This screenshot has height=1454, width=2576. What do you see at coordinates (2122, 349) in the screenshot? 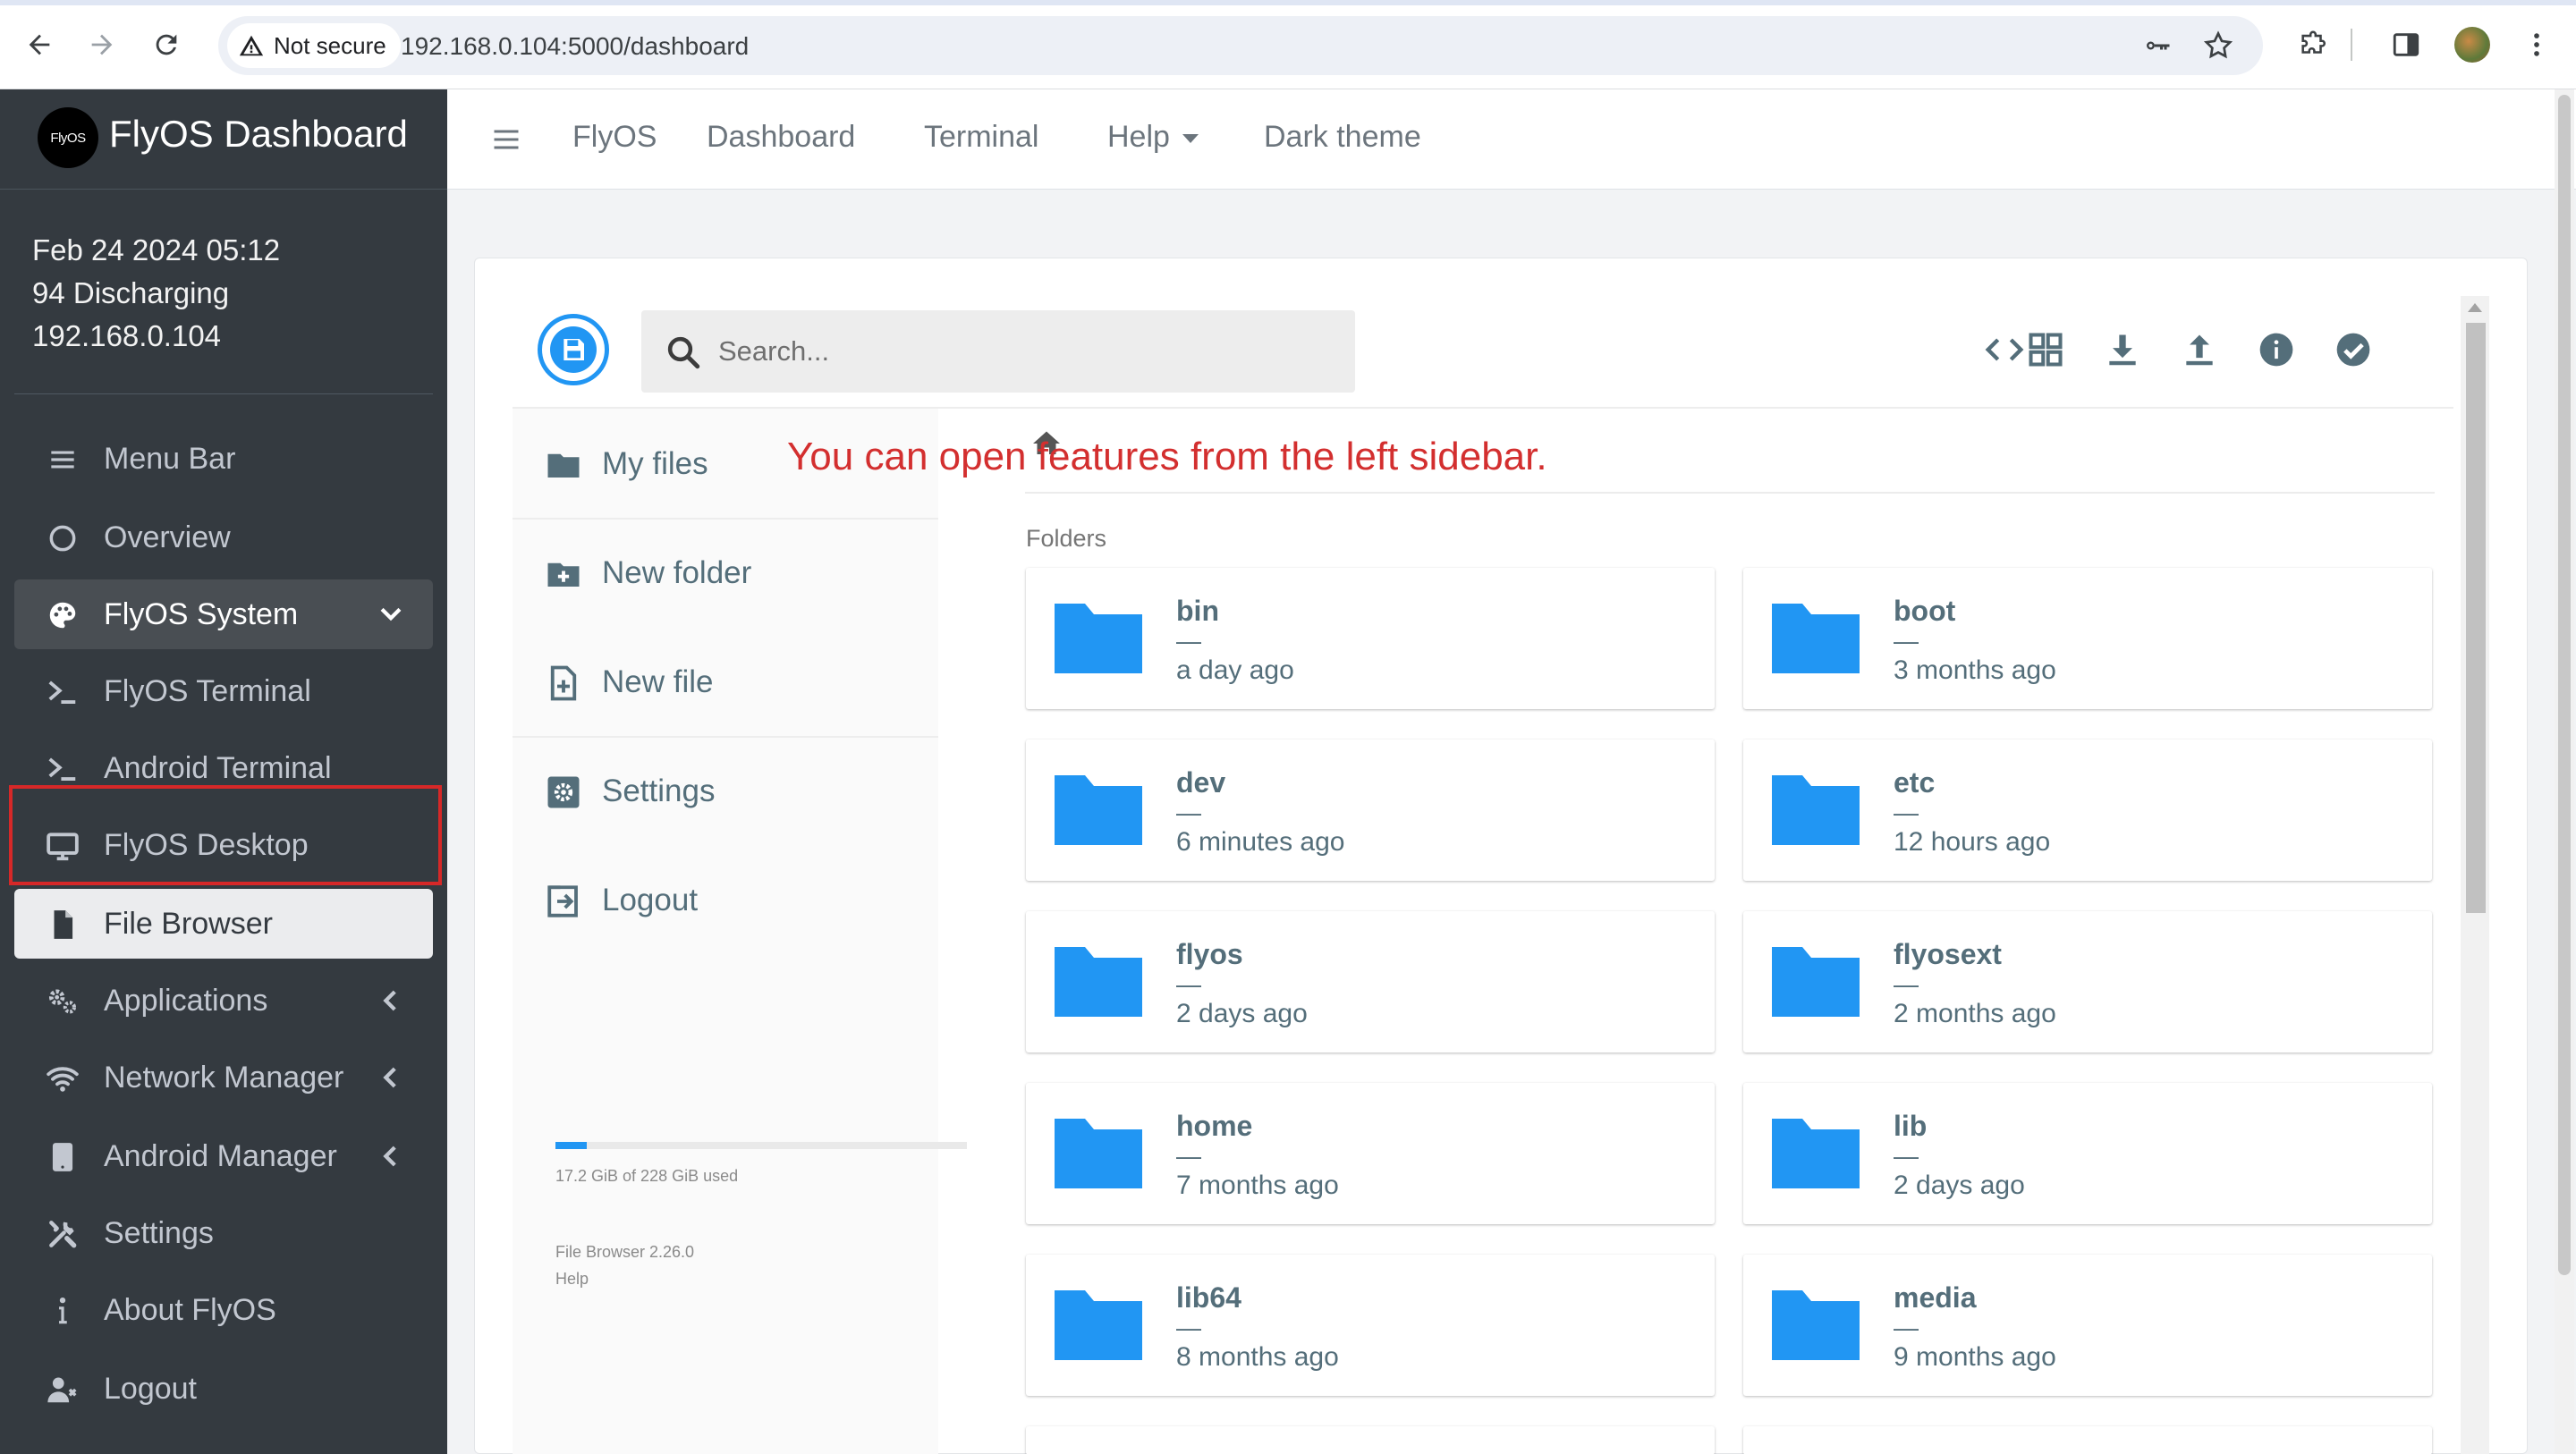
I see `download-button` at bounding box center [2122, 349].